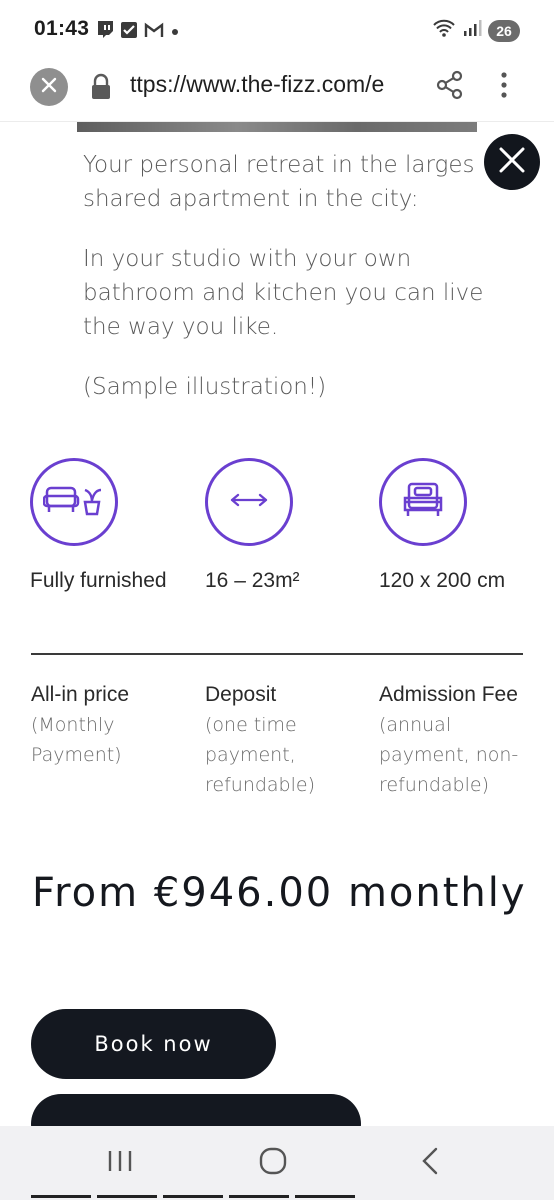 The height and width of the screenshot is (1200, 554). I want to click on url-field: ttps://www.the-fizz.com/e, so click(271, 84).